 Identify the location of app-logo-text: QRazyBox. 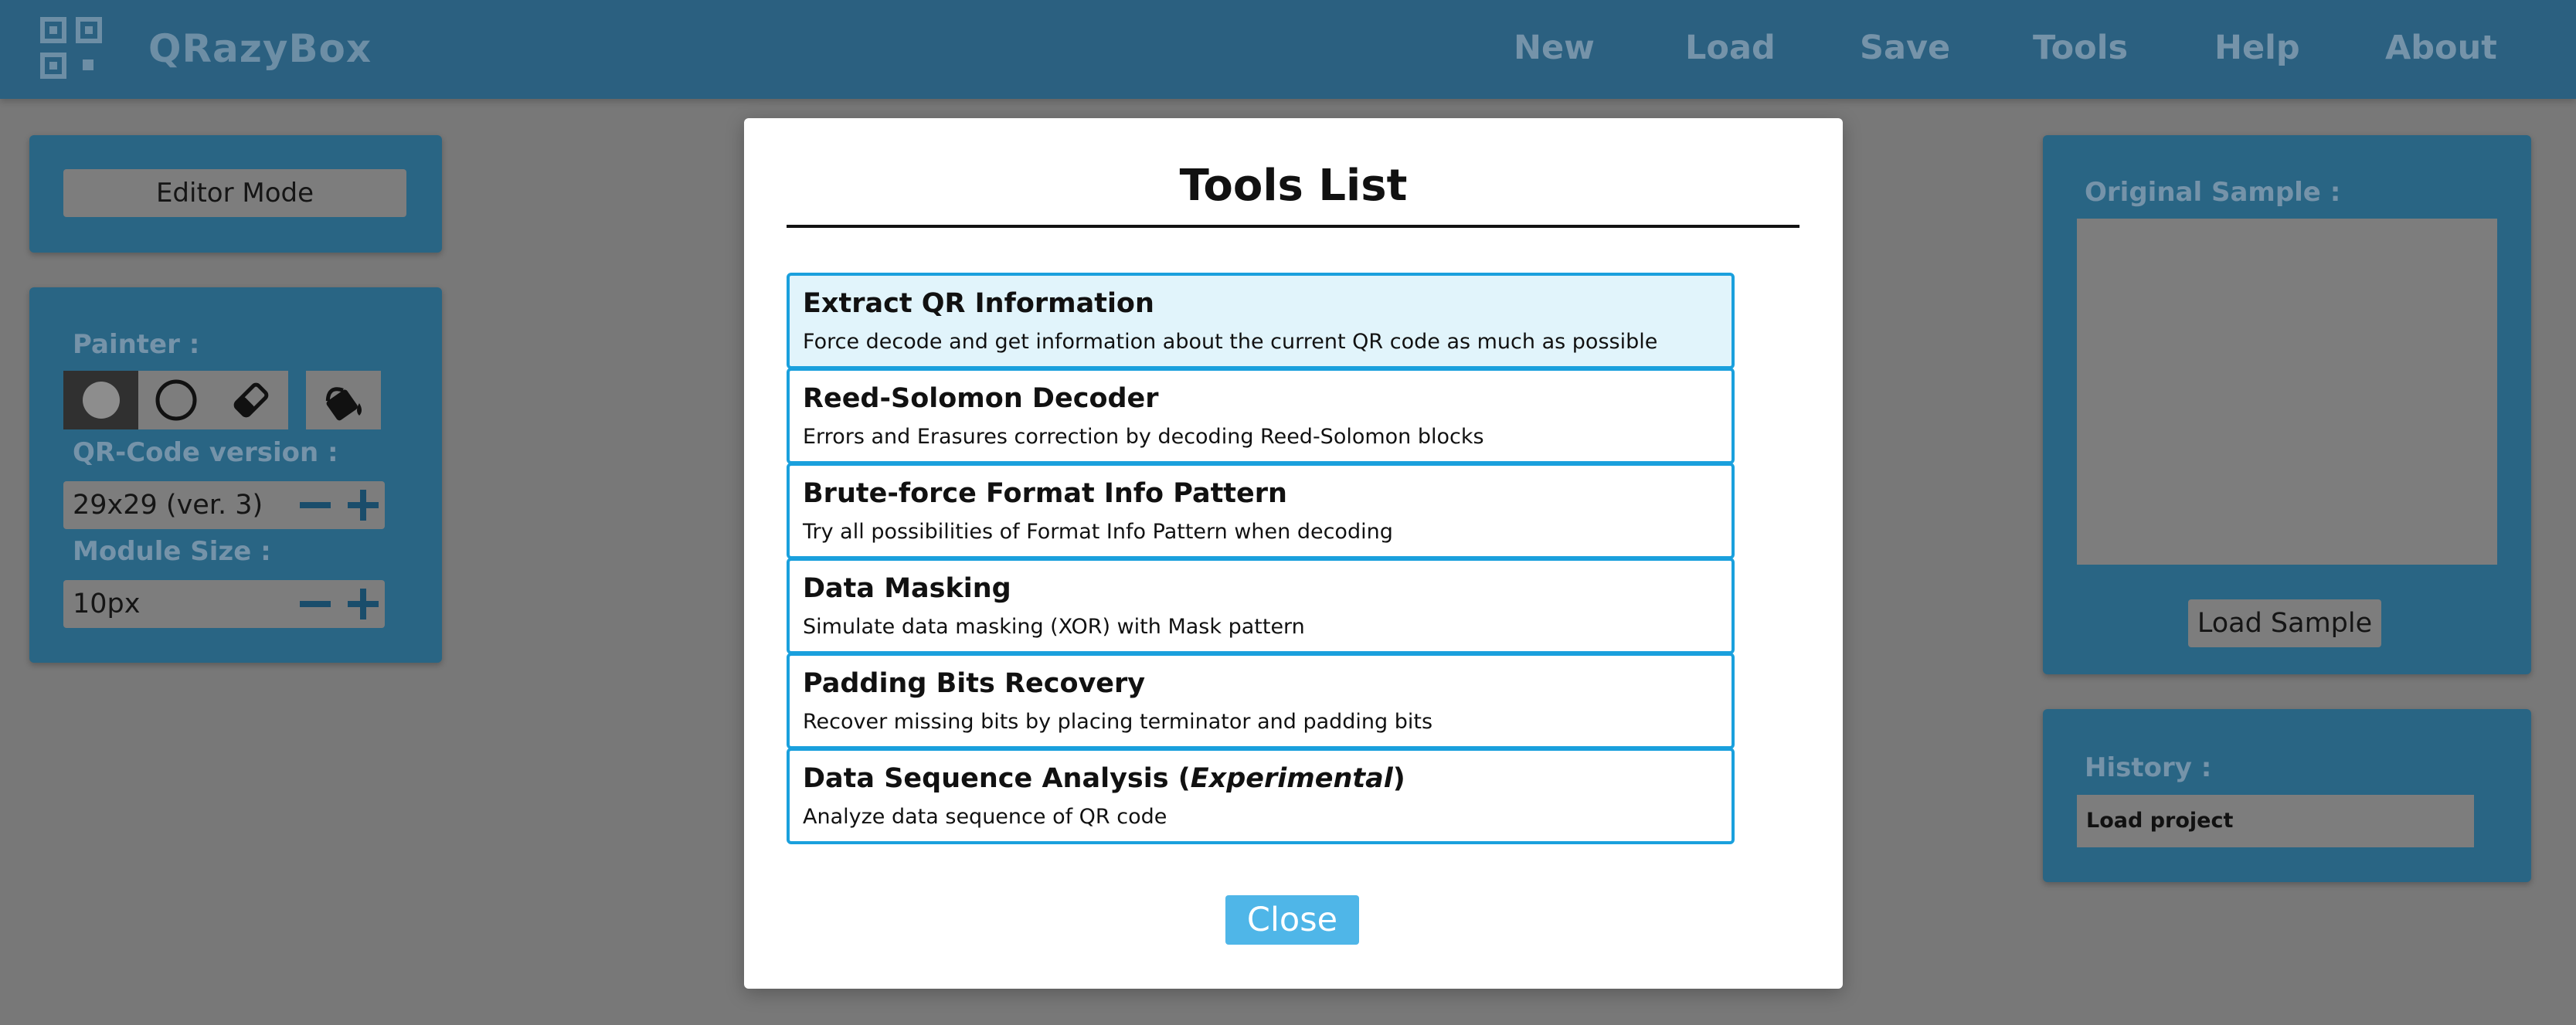
(260, 48).